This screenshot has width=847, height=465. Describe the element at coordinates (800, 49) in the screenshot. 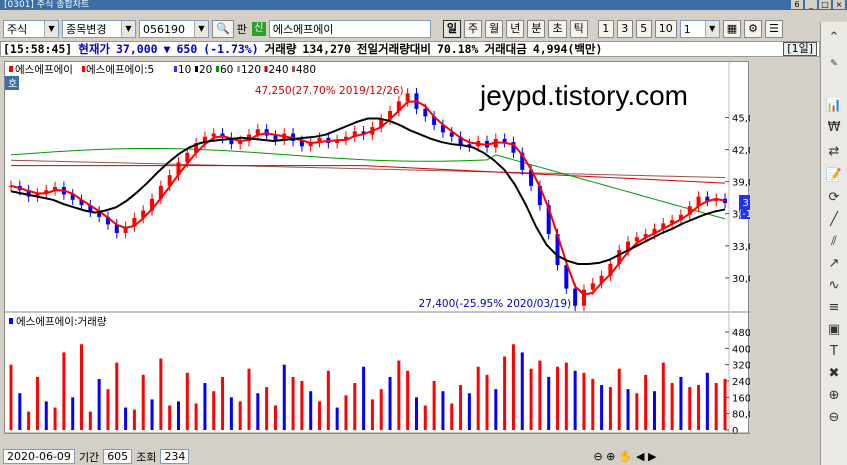

I see `period-tag: [1일]` at that location.